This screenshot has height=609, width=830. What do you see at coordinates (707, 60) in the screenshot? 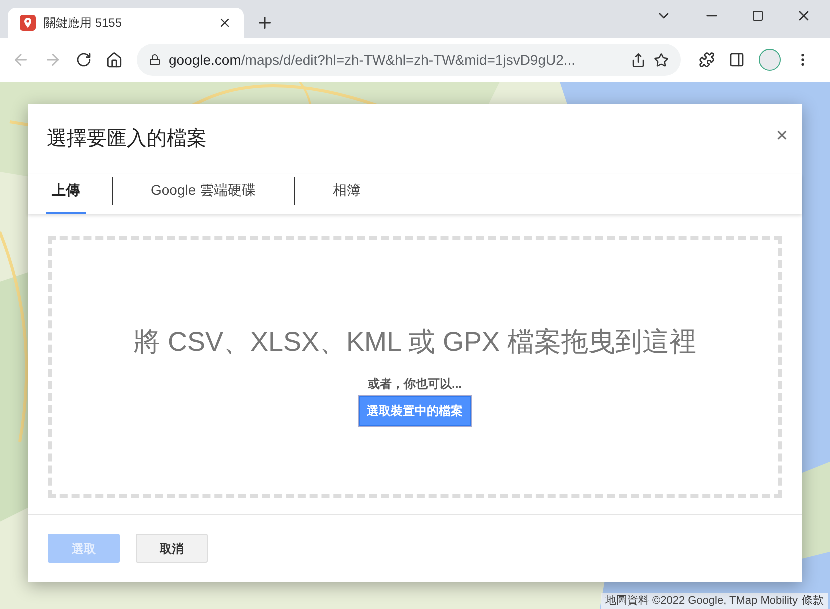
I see `extensions-icon` at bounding box center [707, 60].